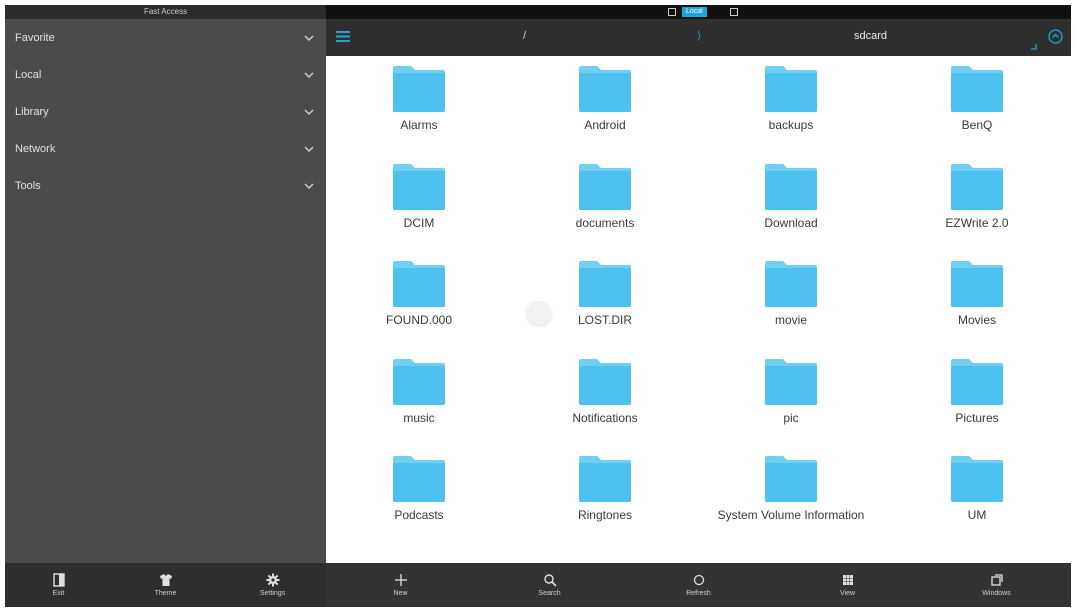 This screenshot has width=1076, height=612. I want to click on refresh-button: Refresh, so click(698, 585).